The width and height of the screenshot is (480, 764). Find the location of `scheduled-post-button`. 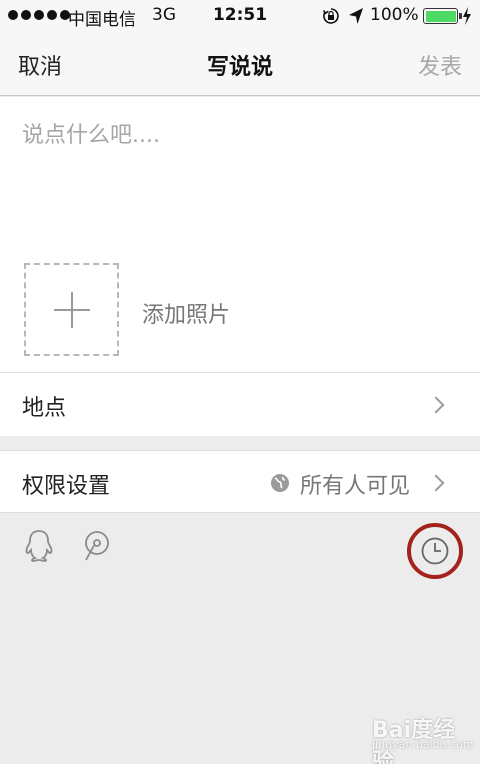

scheduled-post-button is located at coordinates (435, 551).